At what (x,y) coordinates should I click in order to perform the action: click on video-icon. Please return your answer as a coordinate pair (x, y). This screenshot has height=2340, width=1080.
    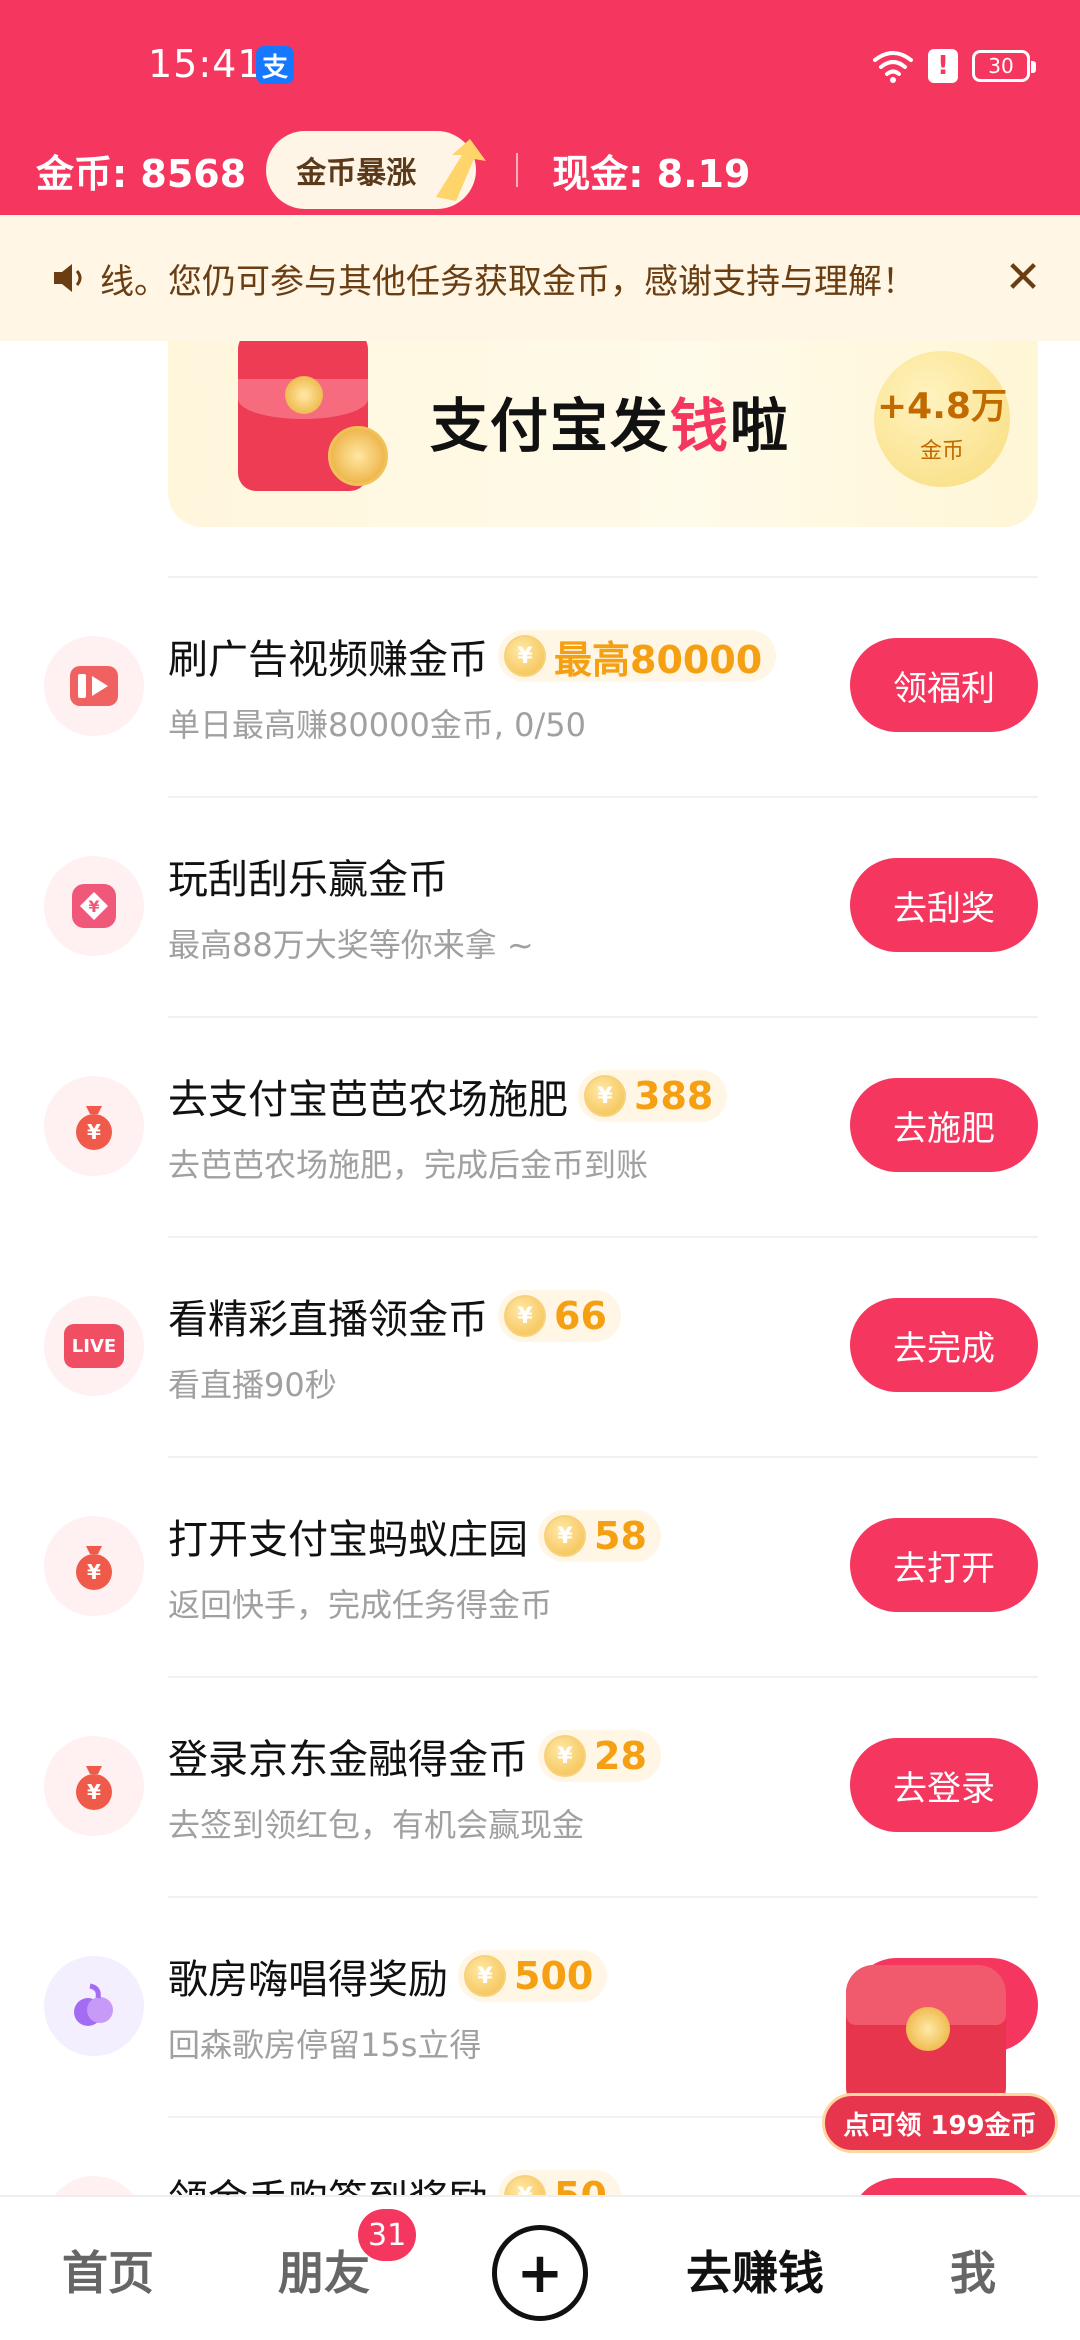
    Looking at the image, I should click on (94, 686).